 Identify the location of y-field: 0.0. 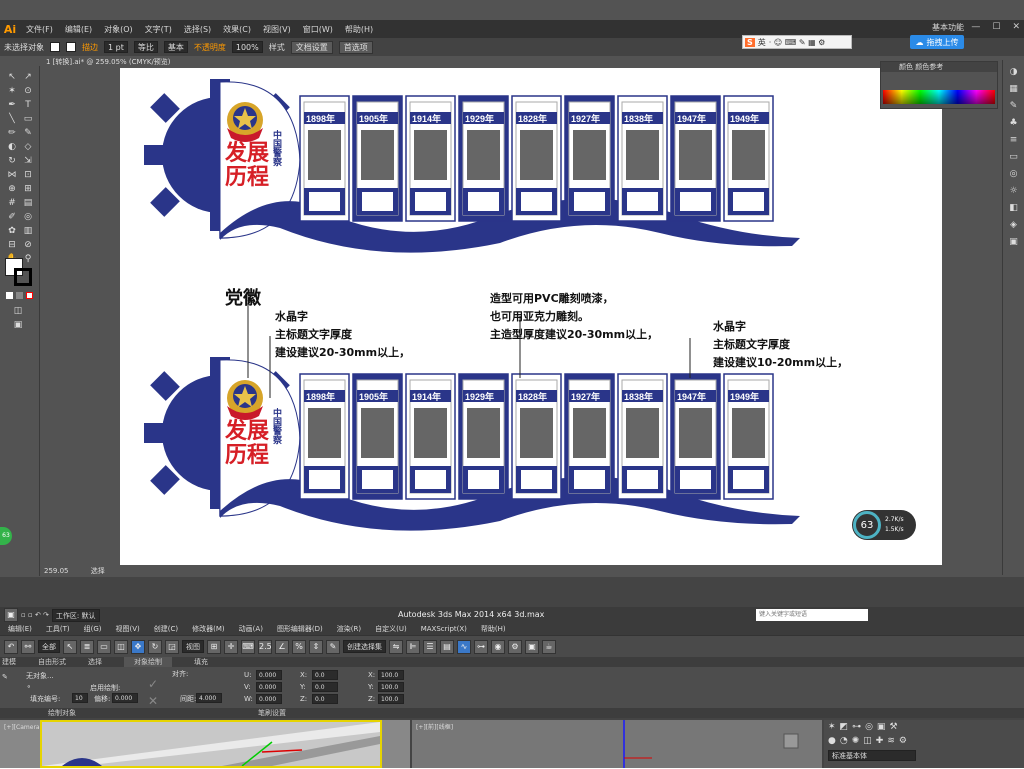
(325, 687).